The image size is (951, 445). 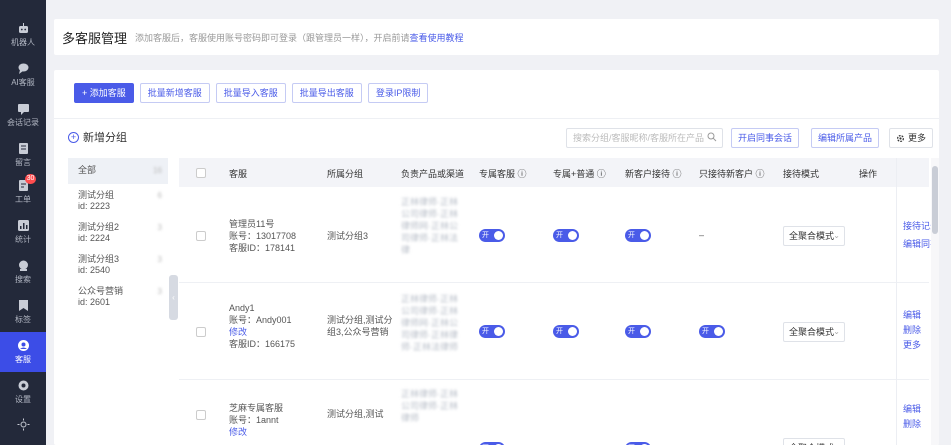 What do you see at coordinates (23, 319) in the screenshot?
I see `sidebar-item-label: 标签` at bounding box center [23, 319].